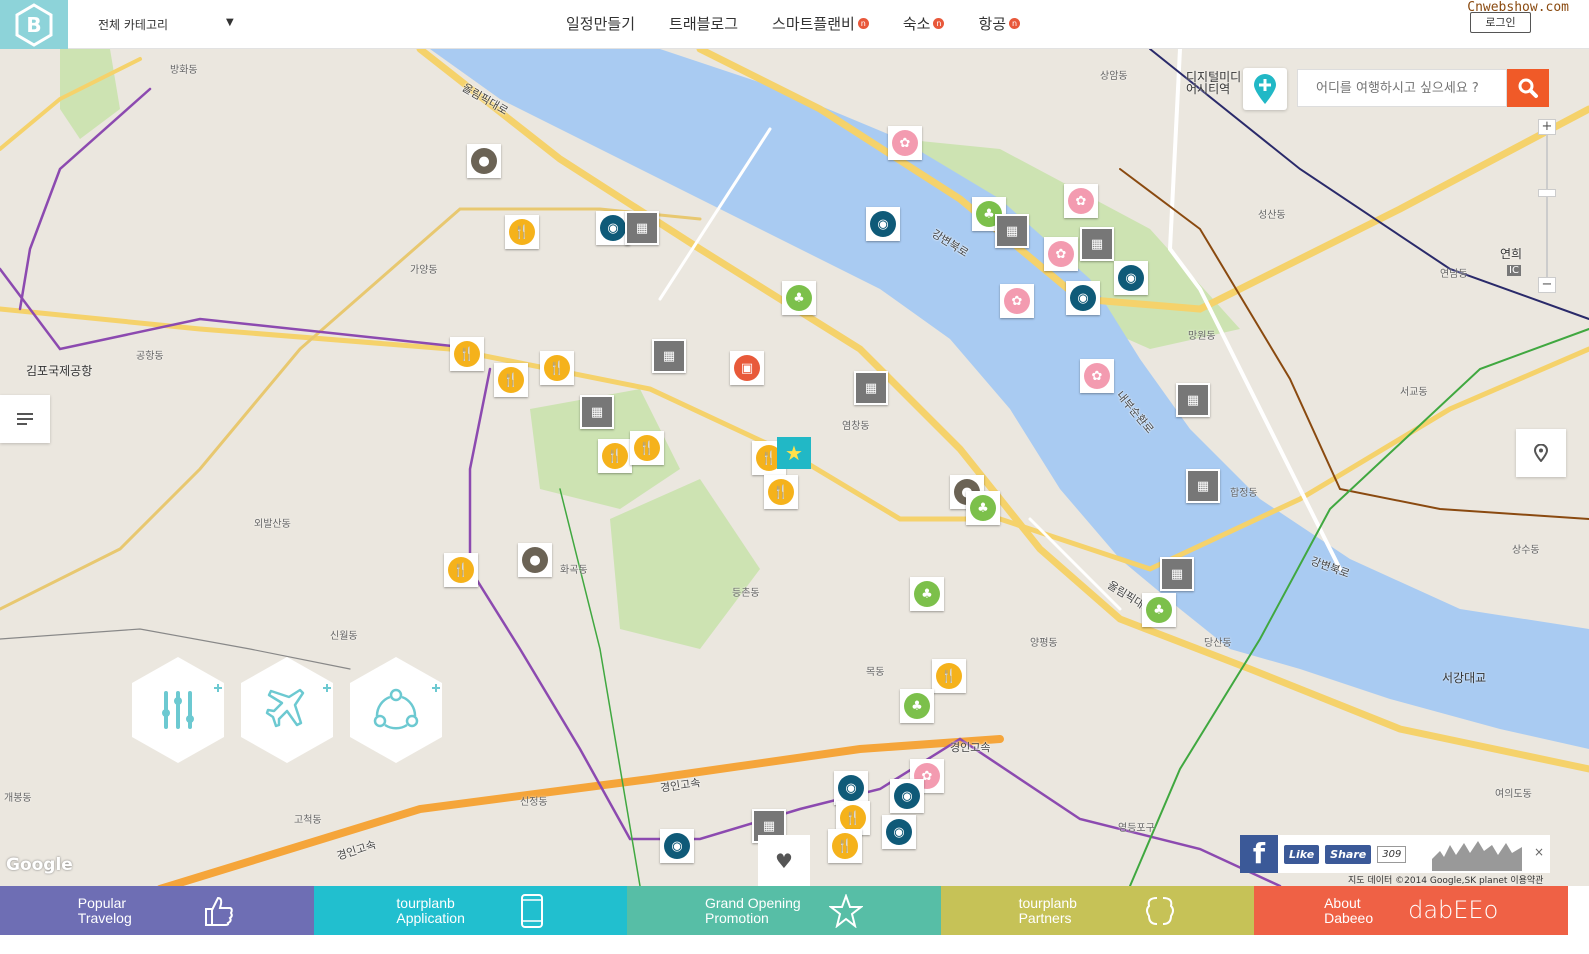 This screenshot has height=954, width=1589. What do you see at coordinates (1514, 270) in the screenshot?
I see `map-label: IC` at bounding box center [1514, 270].